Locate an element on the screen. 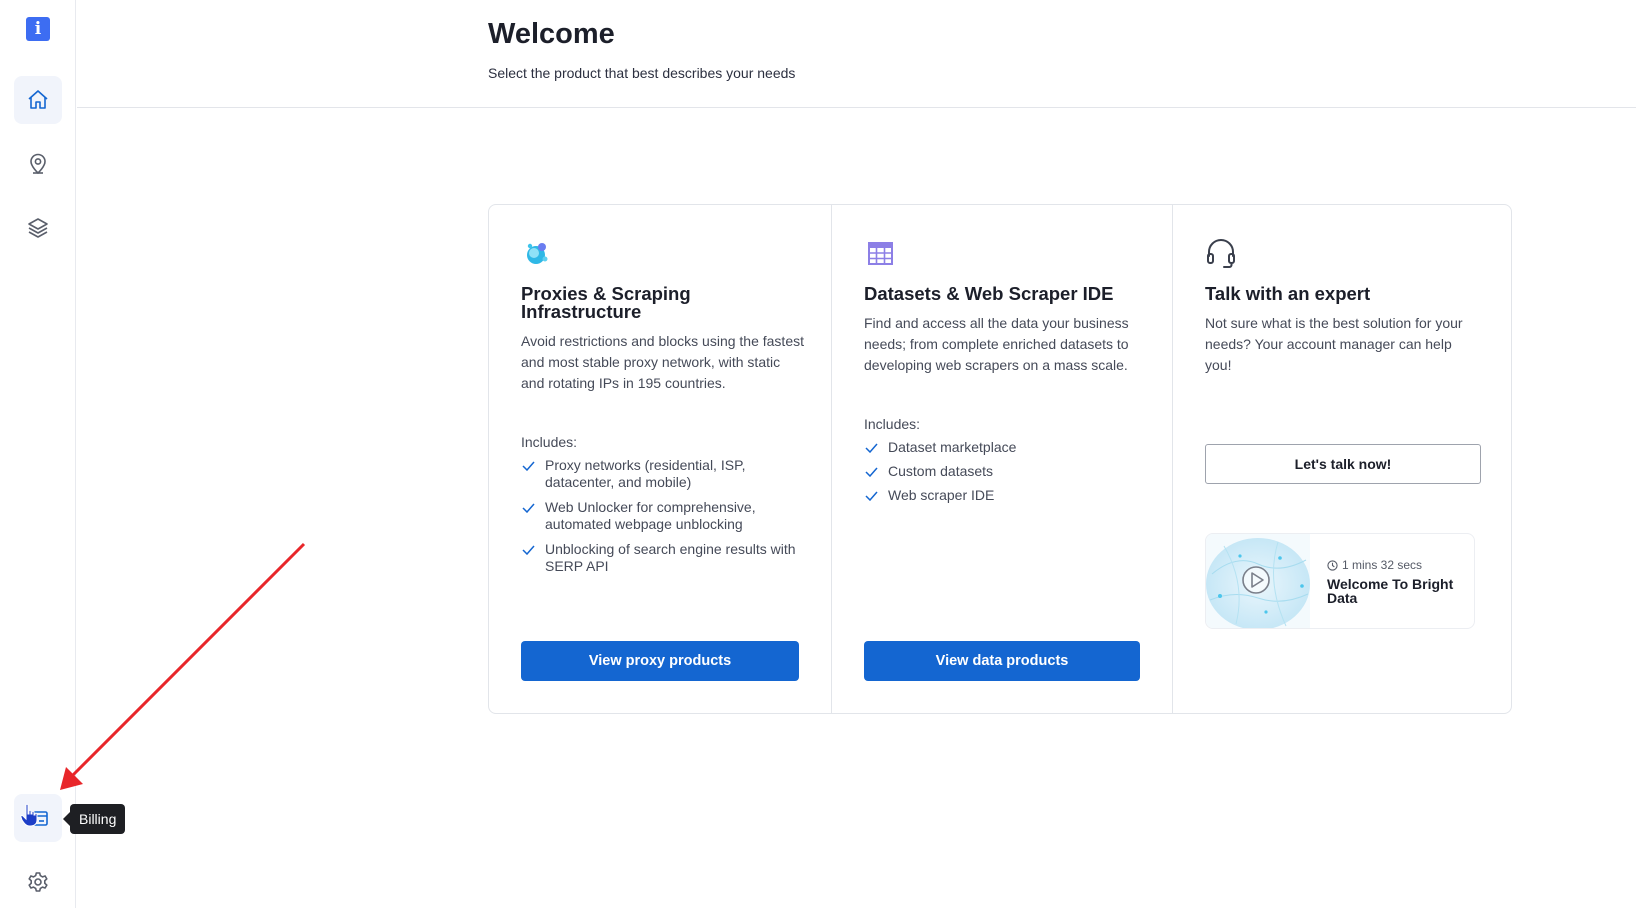  sidebar-item-home is located at coordinates (38, 100).